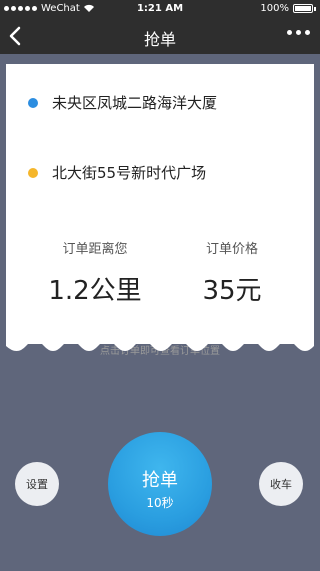 The image size is (320, 571). Describe the element at coordinates (37, 484) in the screenshot. I see `settings-button: 设置` at that location.